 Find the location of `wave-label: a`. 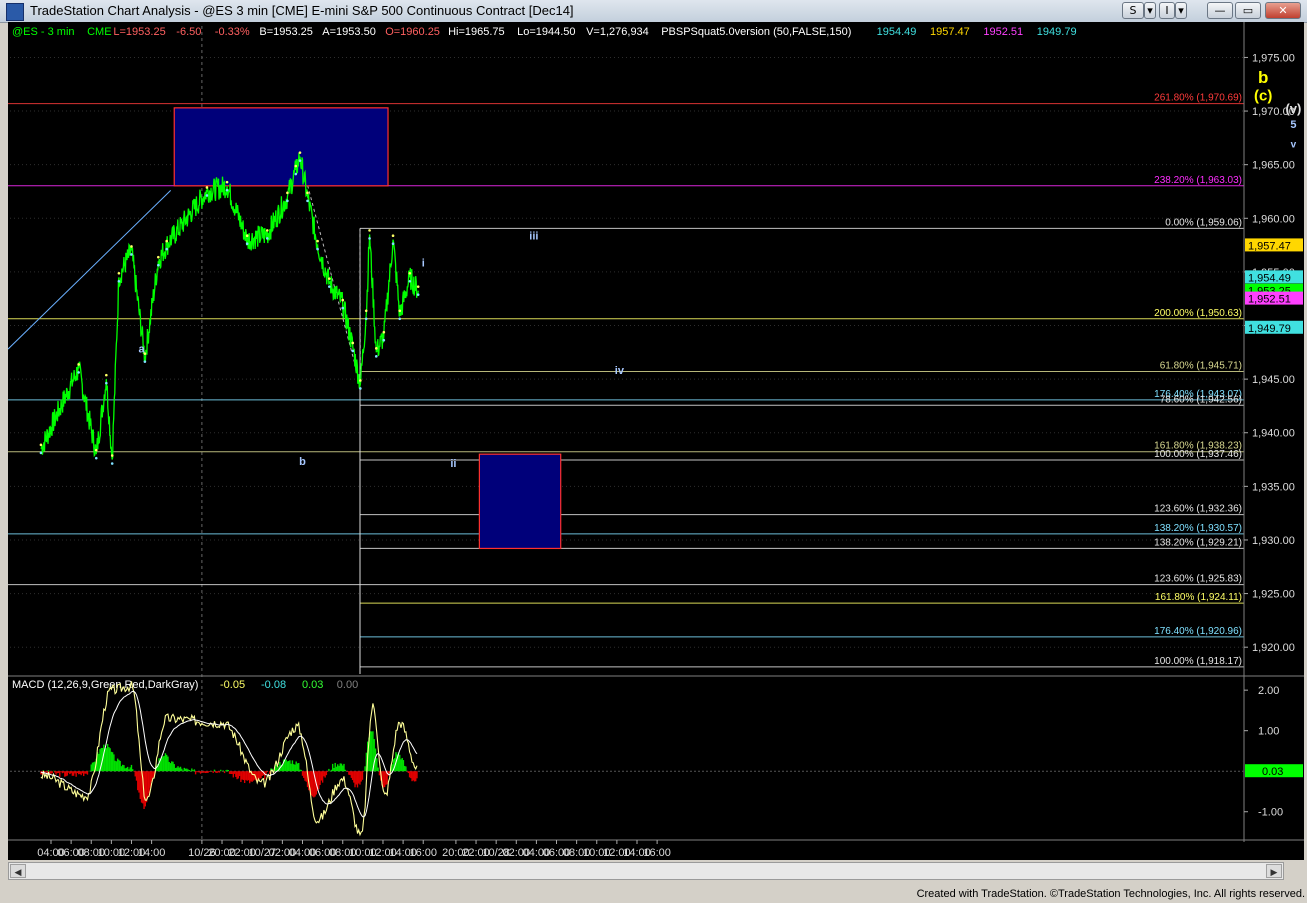

wave-label: a is located at coordinates (141, 349).